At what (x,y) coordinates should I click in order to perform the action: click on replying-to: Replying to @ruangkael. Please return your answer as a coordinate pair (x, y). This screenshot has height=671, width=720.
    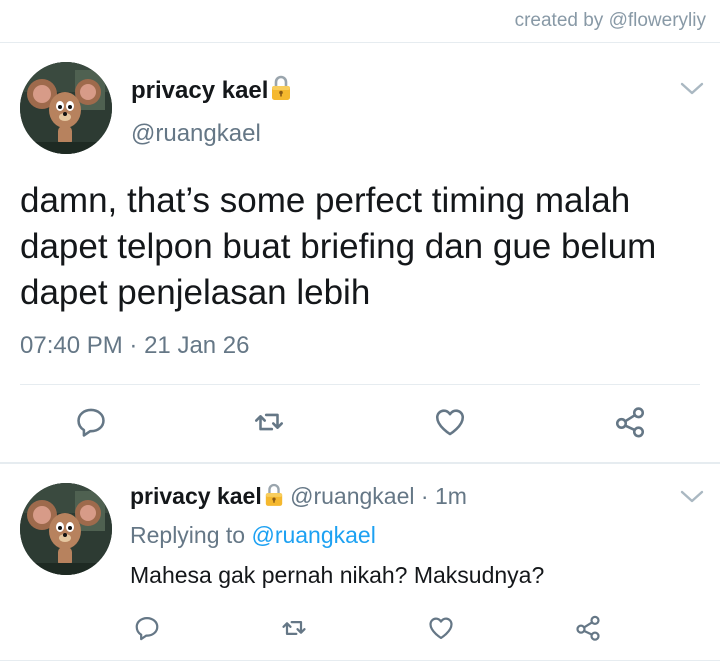
    Looking at the image, I should click on (253, 535).